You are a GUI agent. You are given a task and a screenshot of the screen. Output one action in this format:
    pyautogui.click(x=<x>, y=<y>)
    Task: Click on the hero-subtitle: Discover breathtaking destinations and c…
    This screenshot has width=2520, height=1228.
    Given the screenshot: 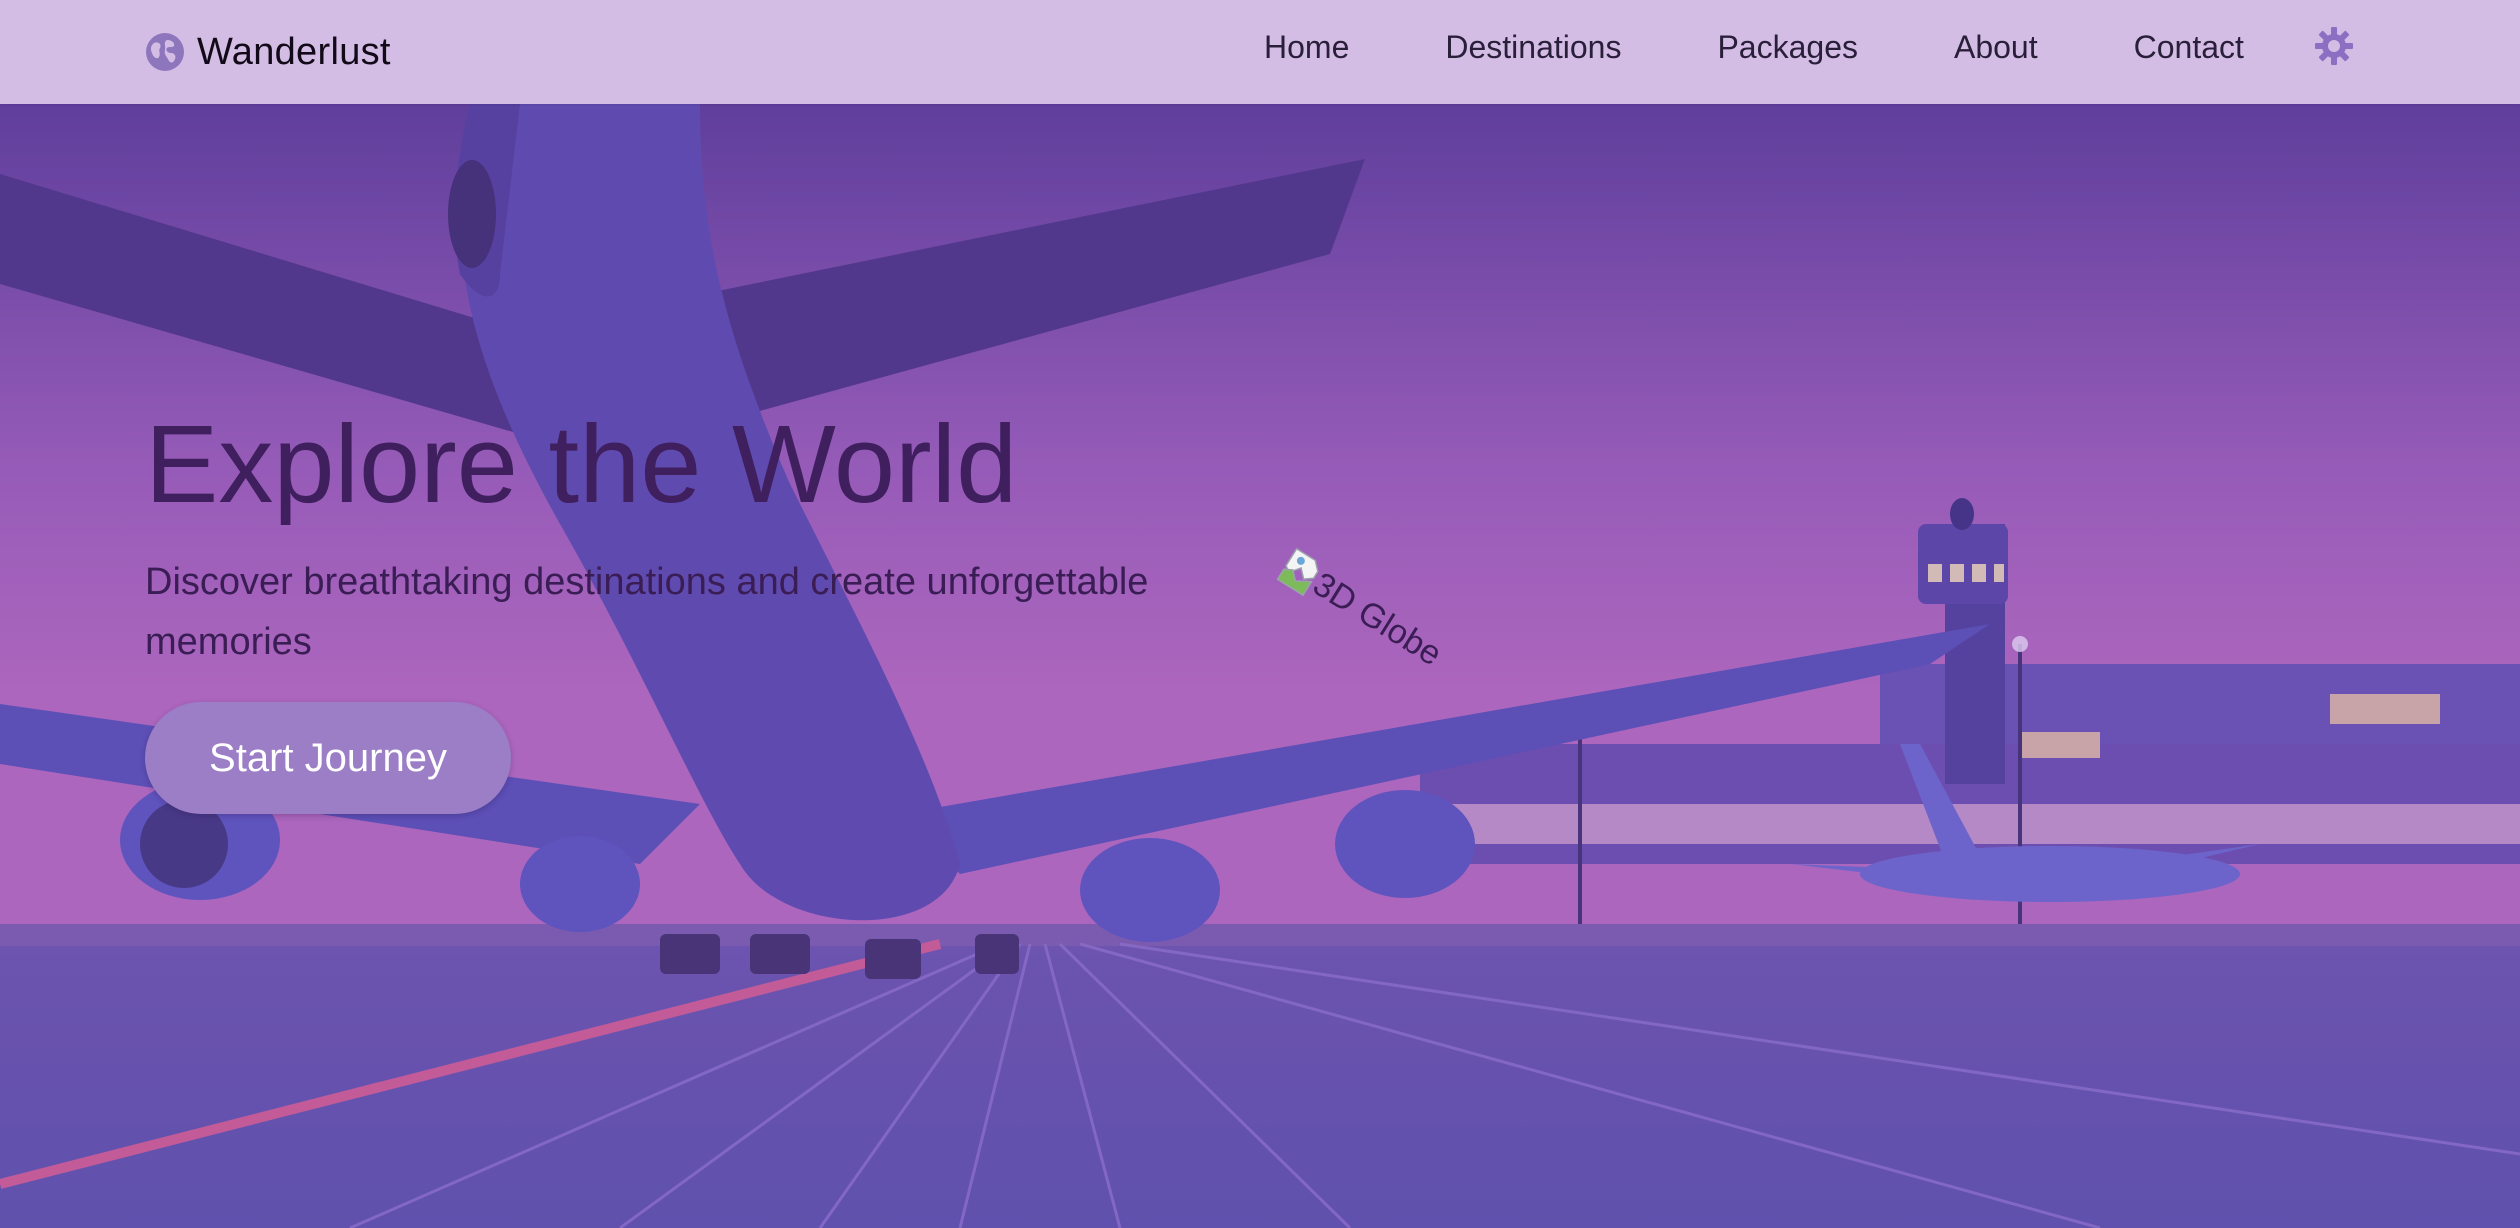 What is the action you would take?
    pyautogui.click(x=647, y=612)
    